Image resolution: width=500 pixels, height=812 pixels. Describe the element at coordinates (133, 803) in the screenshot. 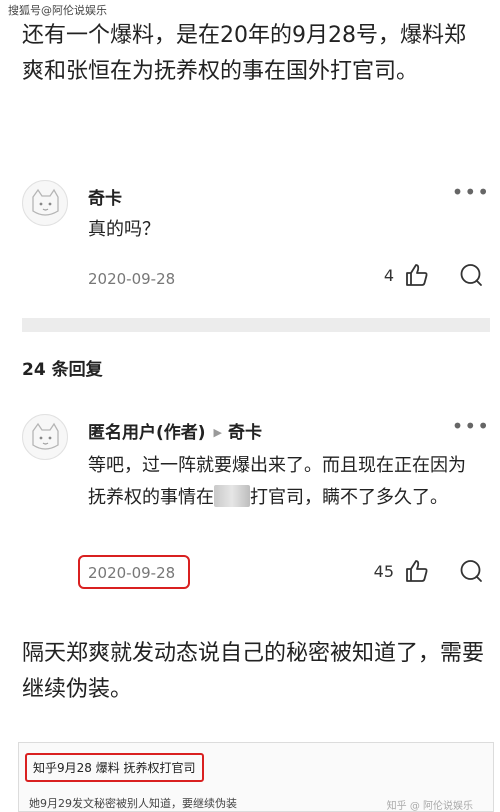

I see `embedded-text: 她9月29发文秘密被别人知道，要继续伪装` at that location.